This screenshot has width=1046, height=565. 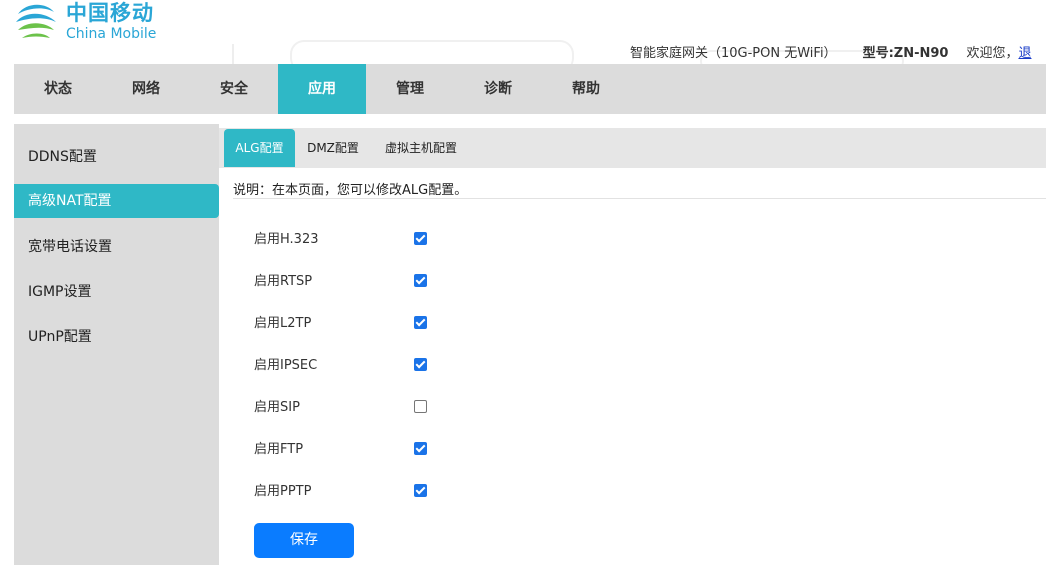 What do you see at coordinates (420, 406) in the screenshot?
I see `checkbox-sip` at bounding box center [420, 406].